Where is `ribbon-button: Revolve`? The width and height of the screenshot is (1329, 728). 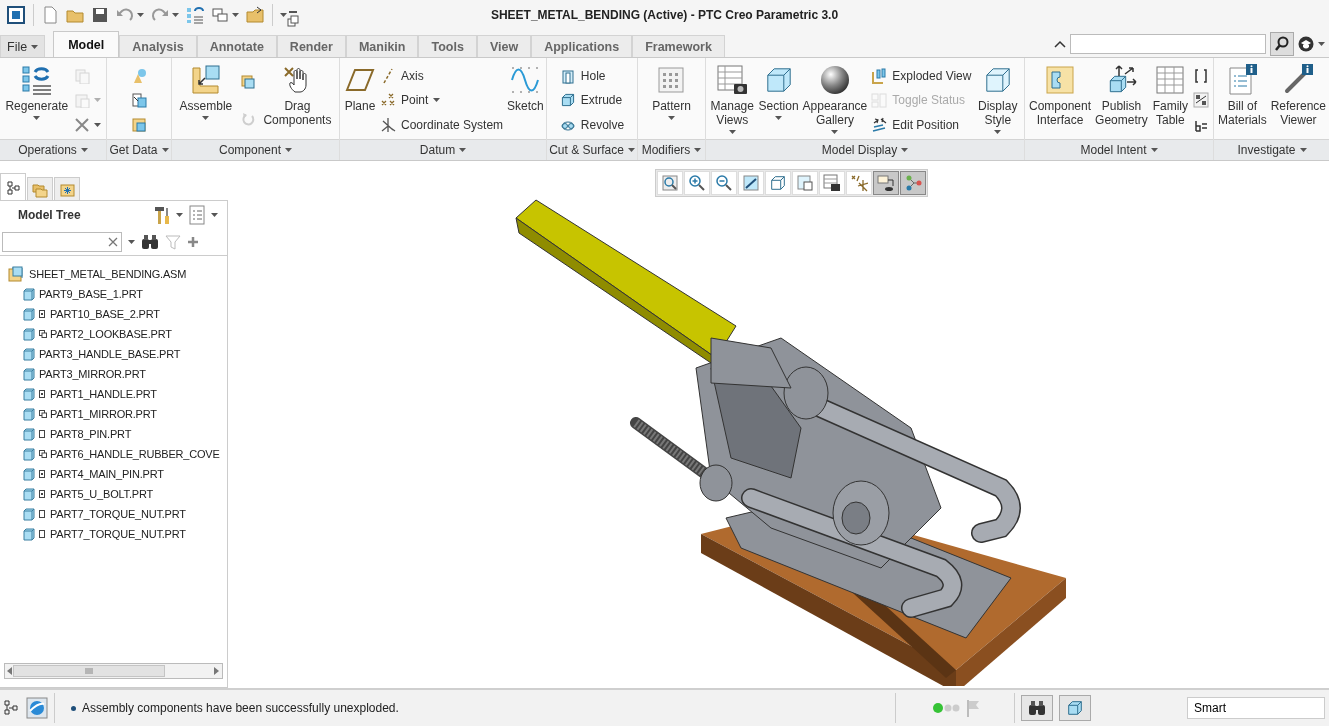 ribbon-button: Revolve is located at coordinates (592, 124).